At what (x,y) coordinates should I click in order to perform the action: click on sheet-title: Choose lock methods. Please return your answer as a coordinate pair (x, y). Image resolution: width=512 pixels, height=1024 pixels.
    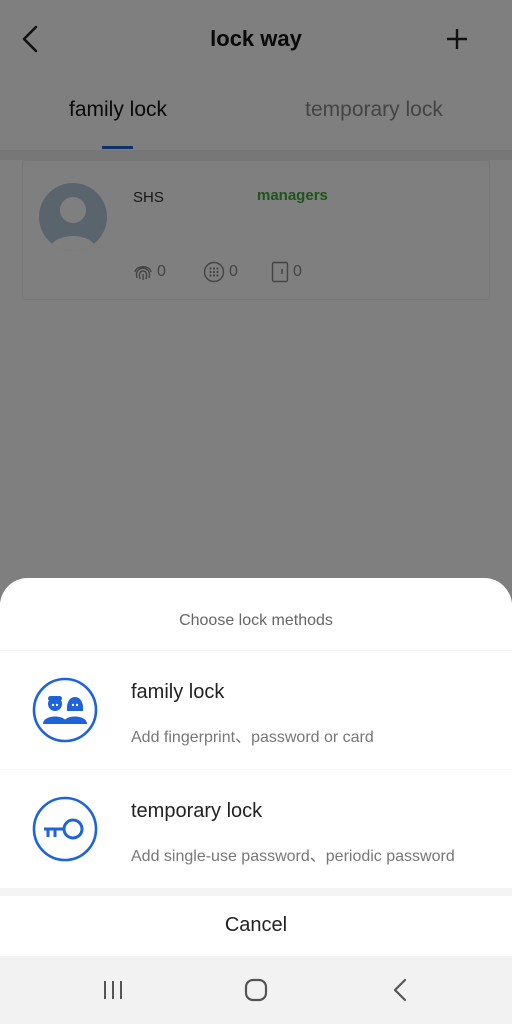
    Looking at the image, I should click on (256, 620).